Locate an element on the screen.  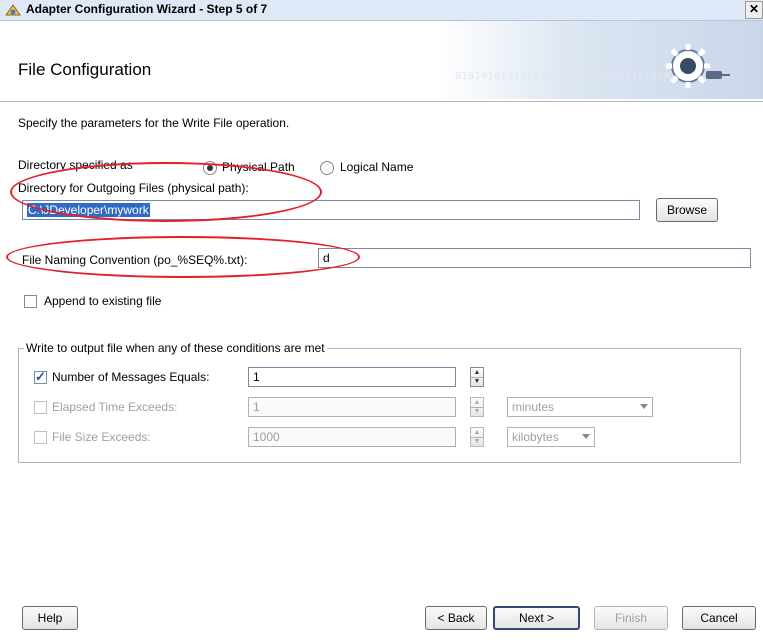
browse-button: Browse is located at coordinates (687, 210).